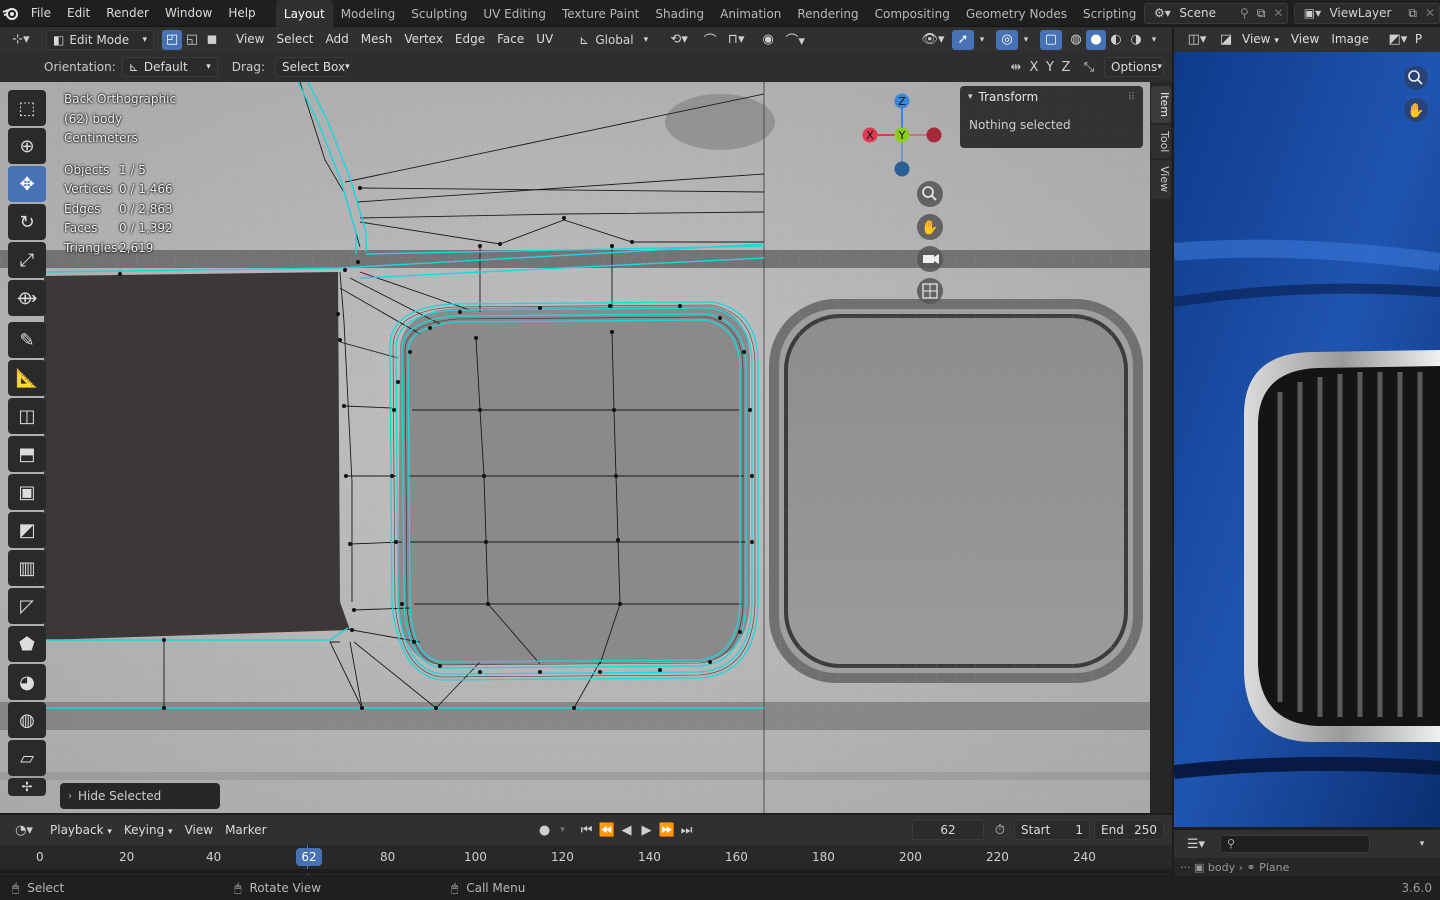  I want to click on camera-icon, so click(930, 259).